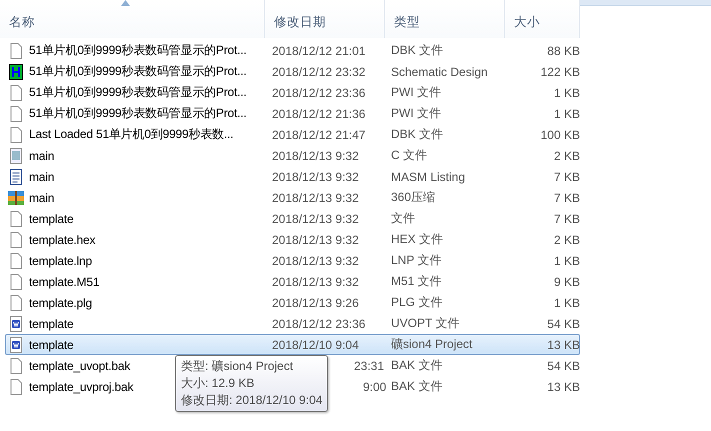  Describe the element at coordinates (417, 281) in the screenshot. I see `file-type: M51 文件` at that location.